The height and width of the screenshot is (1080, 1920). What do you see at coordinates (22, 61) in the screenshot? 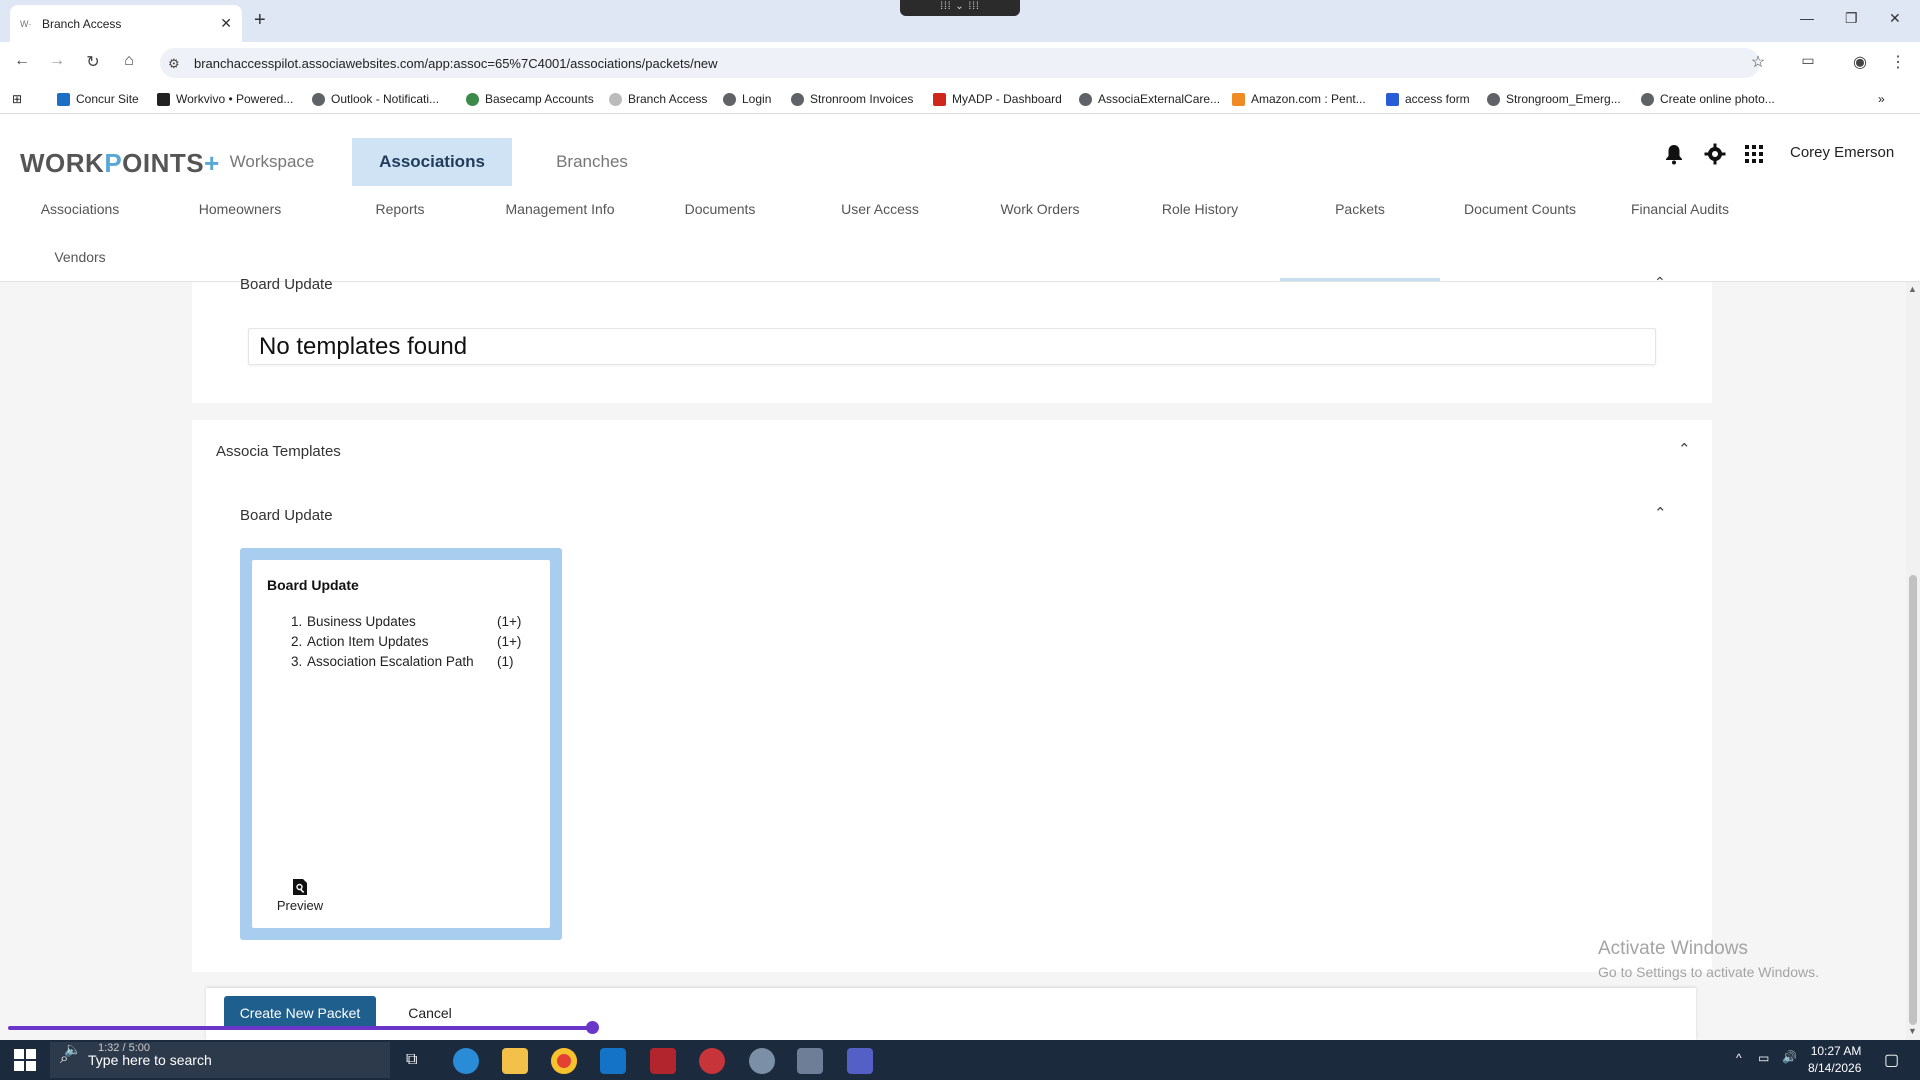
I see `back-icon: ←` at bounding box center [22, 61].